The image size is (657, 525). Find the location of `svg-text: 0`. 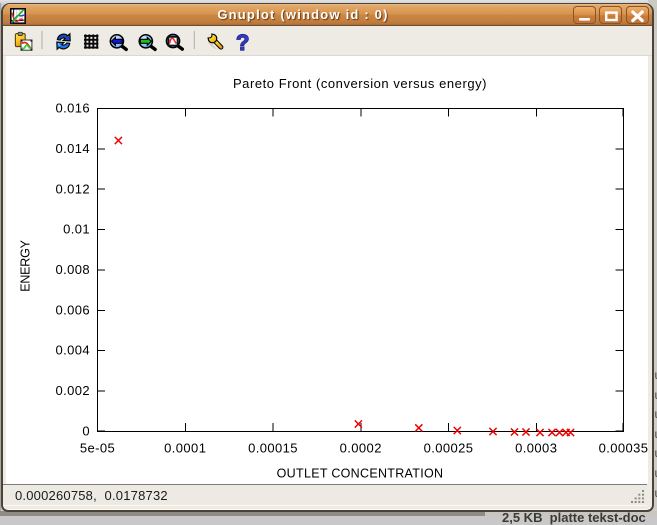

svg-text: 0 is located at coordinates (86, 430).